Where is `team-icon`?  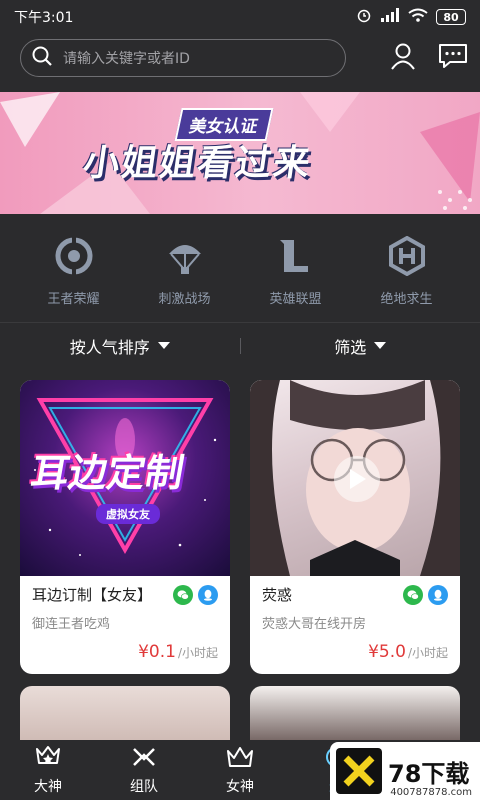
team-icon is located at coordinates (144, 759).